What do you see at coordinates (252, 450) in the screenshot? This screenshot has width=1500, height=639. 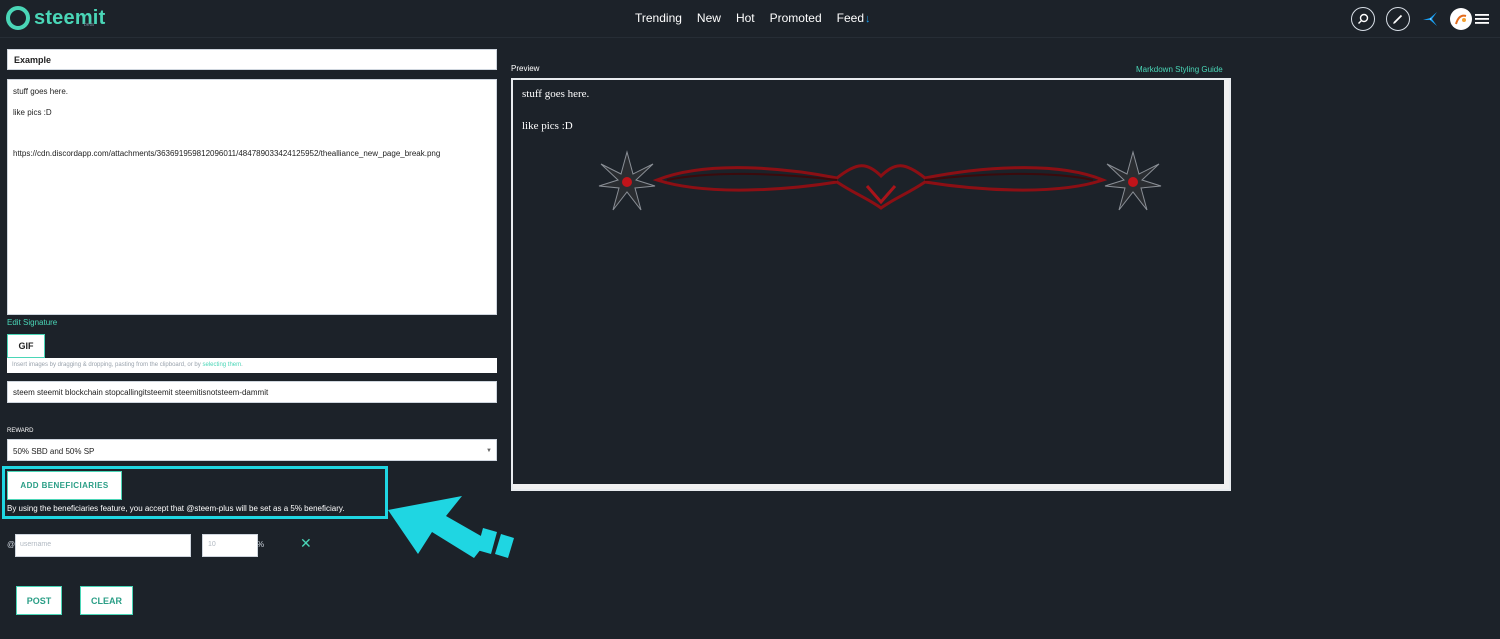 I see `reward-select: 50% SBD and 50% SP ▼` at bounding box center [252, 450].